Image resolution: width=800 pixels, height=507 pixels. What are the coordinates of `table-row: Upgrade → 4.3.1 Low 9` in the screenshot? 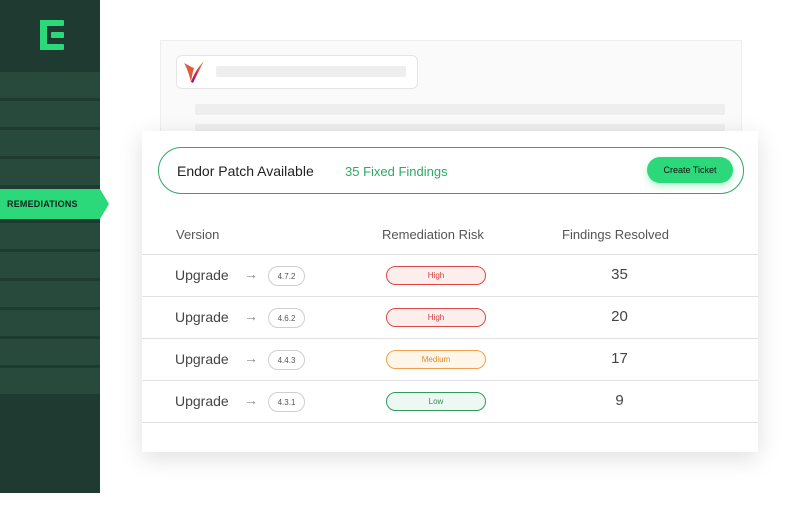 It's located at (450, 401).